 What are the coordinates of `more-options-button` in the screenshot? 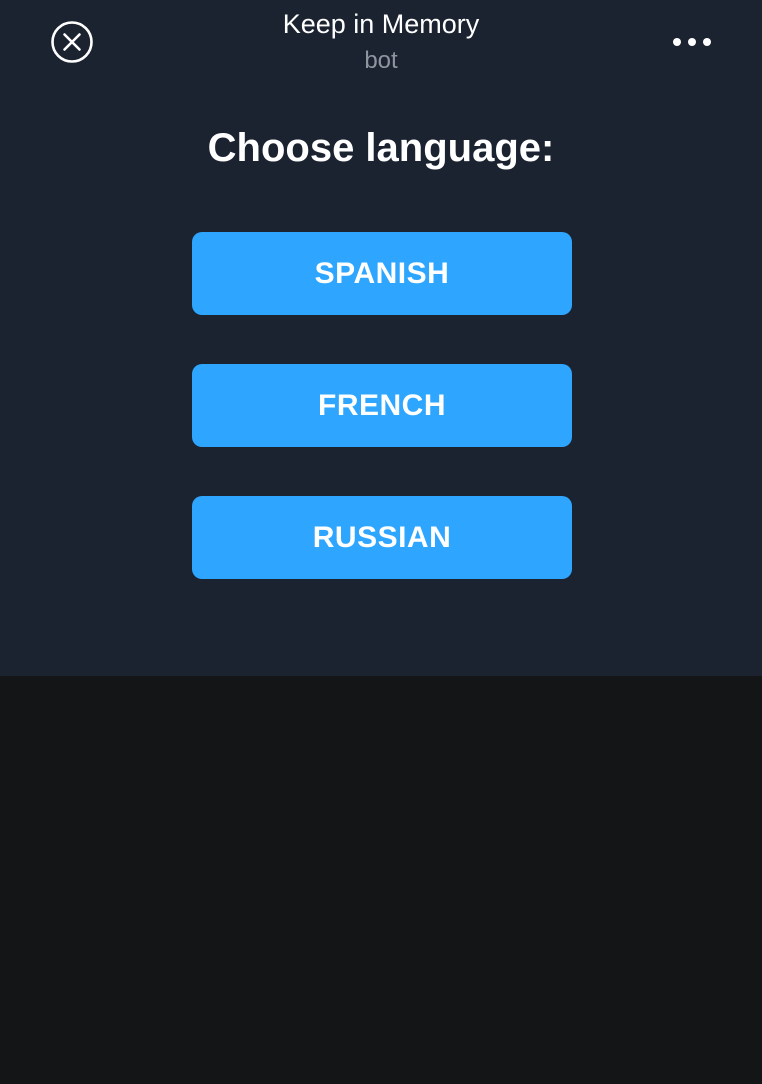 It's located at (692, 42).